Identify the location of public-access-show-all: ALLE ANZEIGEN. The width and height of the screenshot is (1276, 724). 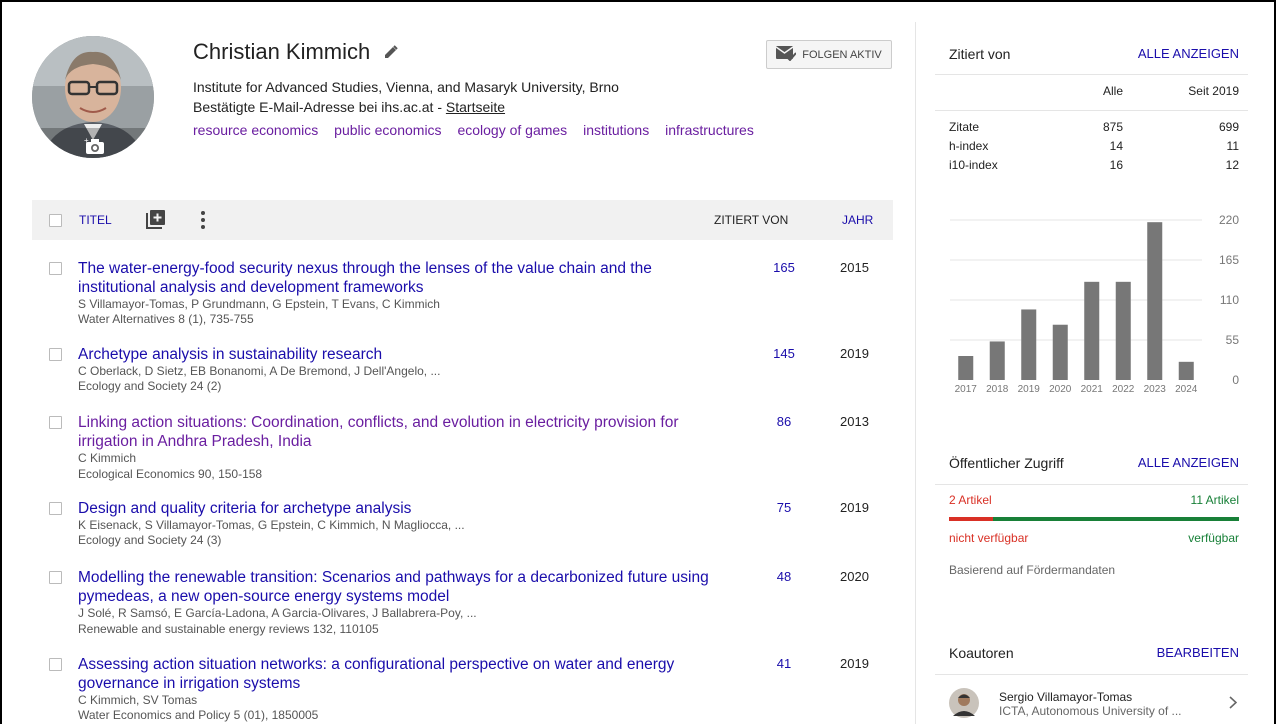
(1188, 463).